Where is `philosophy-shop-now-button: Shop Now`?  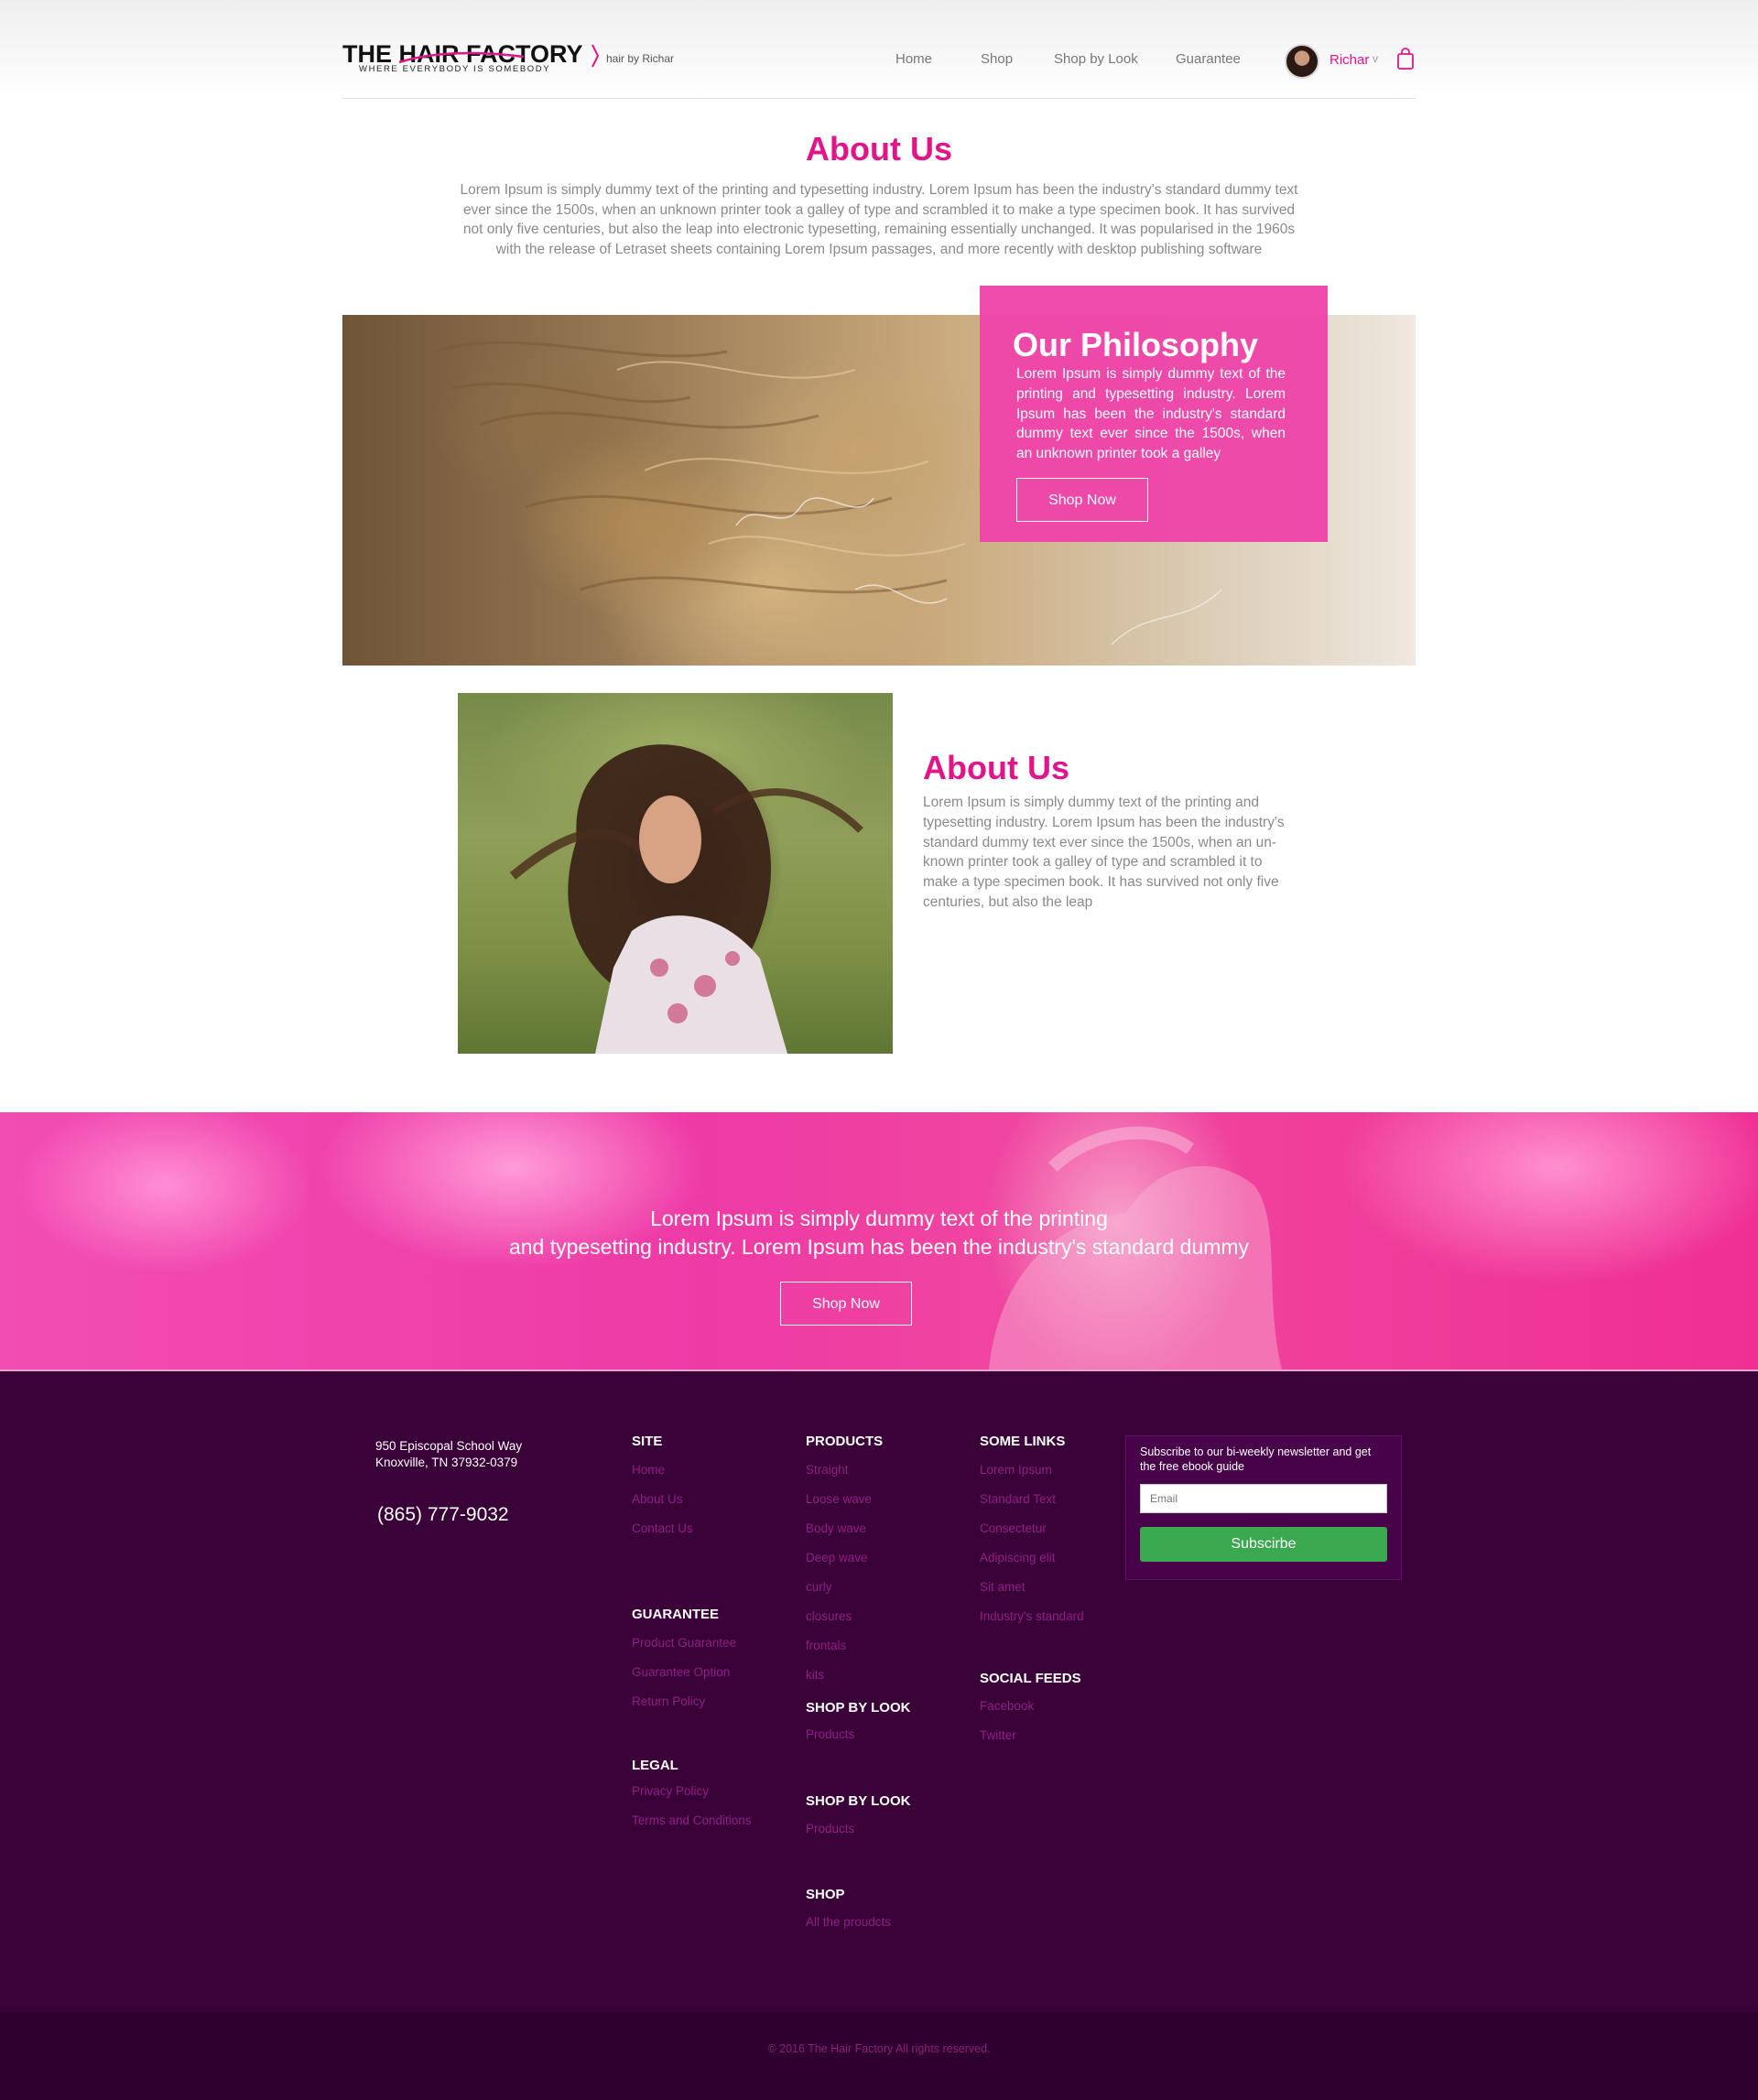 philosophy-shop-now-button: Shop Now is located at coordinates (1082, 500).